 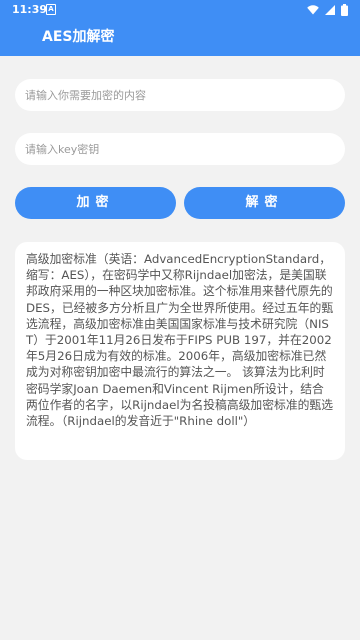 What do you see at coordinates (180, 28) in the screenshot?
I see `app-bar: 11:39 A AES加解密` at bounding box center [180, 28].